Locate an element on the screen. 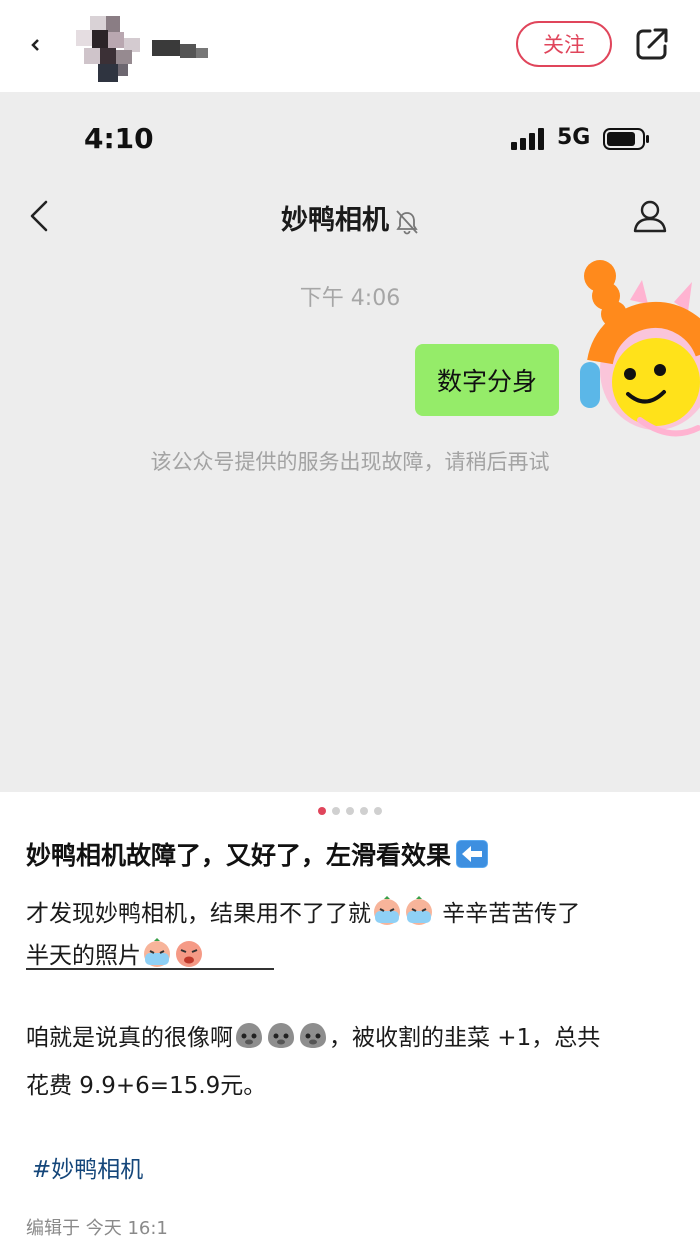 This screenshot has width=700, height=1254. sent-message-bubble: 数字分身 is located at coordinates (487, 380).